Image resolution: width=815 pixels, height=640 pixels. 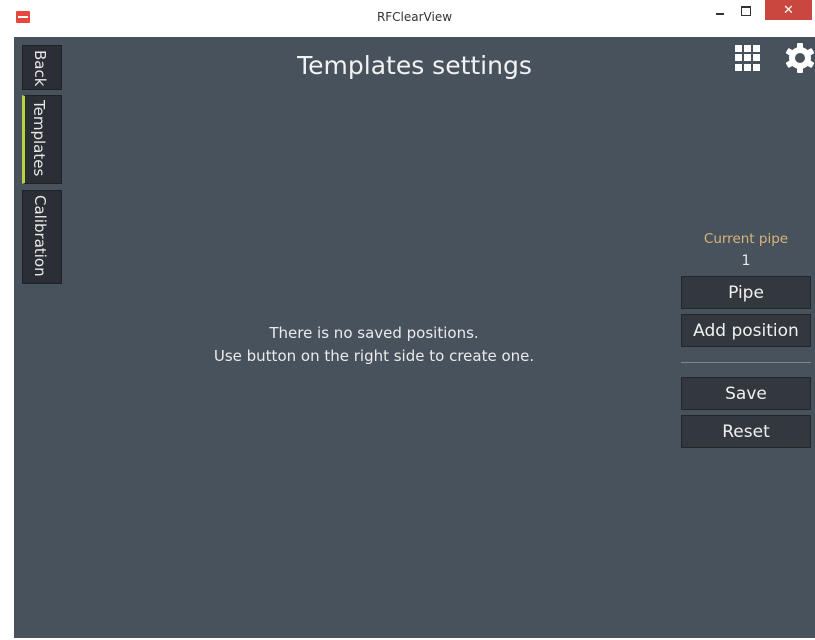 What do you see at coordinates (39, 138) in the screenshot?
I see `tab-templates-label: Templates` at bounding box center [39, 138].